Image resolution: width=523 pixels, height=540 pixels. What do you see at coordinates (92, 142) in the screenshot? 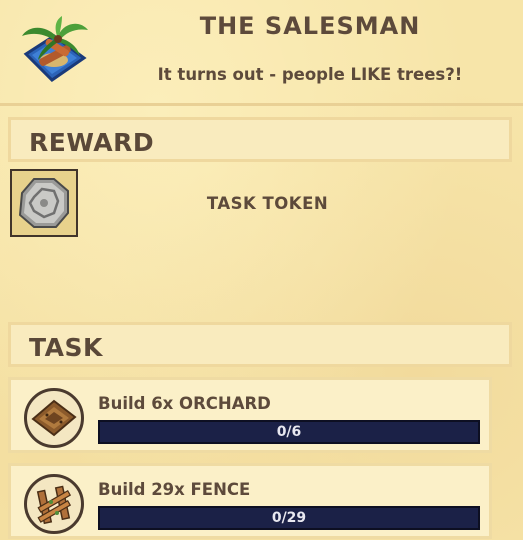
I see `reward-heading: REWARD` at bounding box center [92, 142].